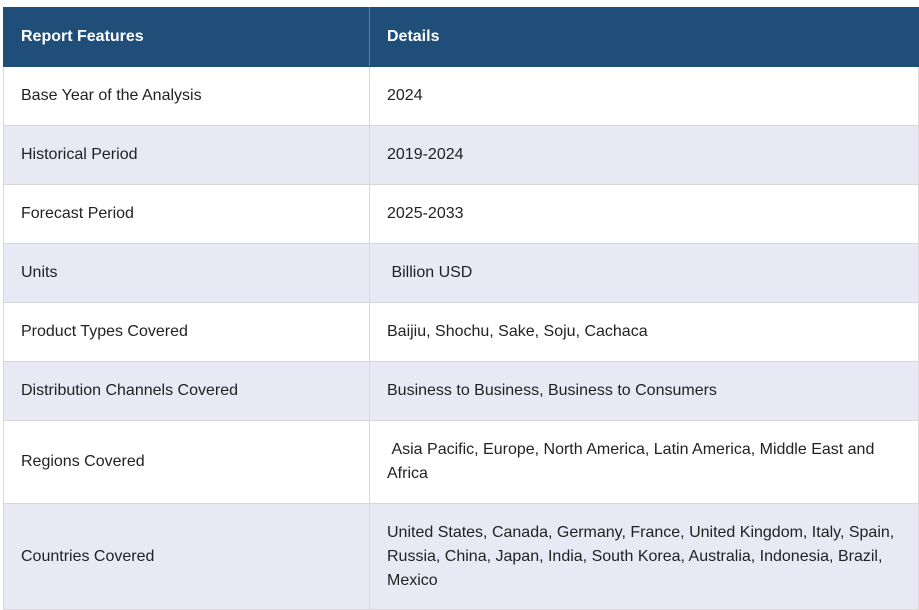 The image size is (919, 610). I want to click on table-row: Historical Period 2019-2024, so click(461, 155).